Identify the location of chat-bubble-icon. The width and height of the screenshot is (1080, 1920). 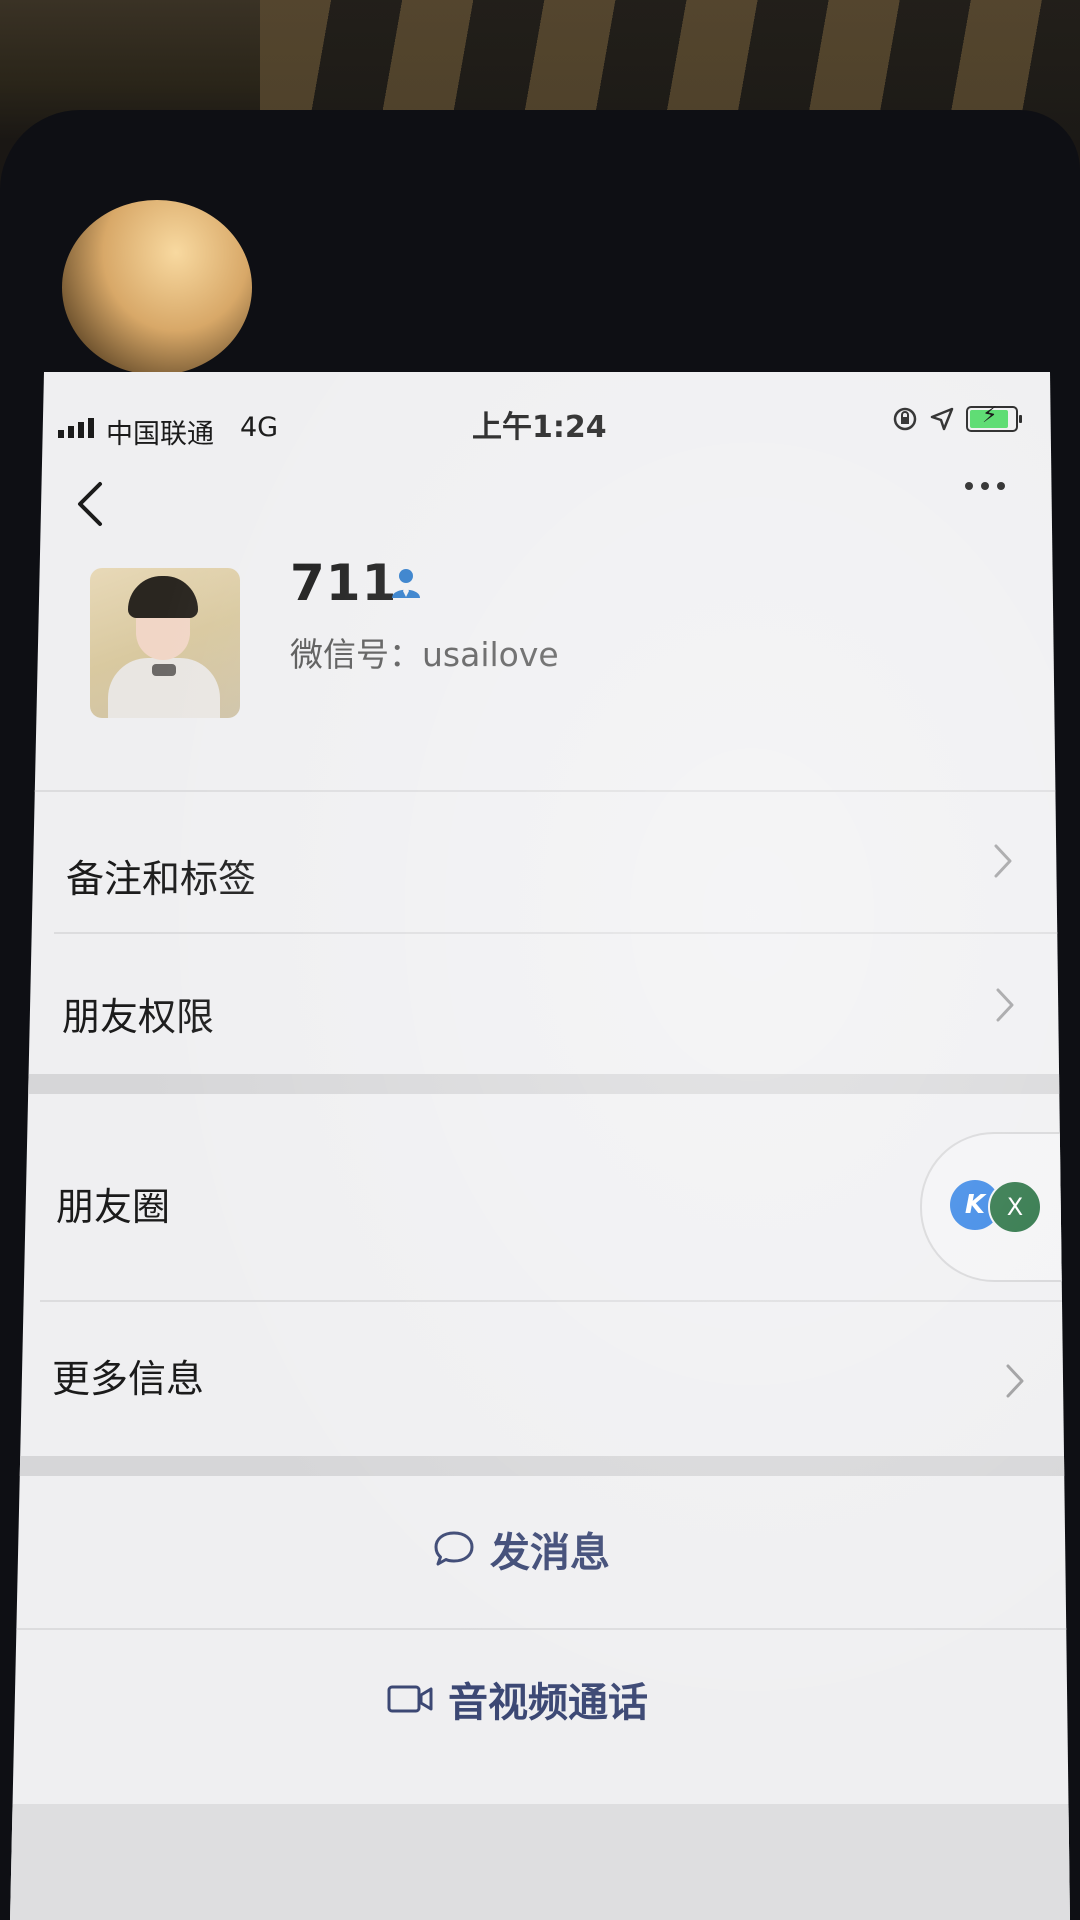
(454, 1548).